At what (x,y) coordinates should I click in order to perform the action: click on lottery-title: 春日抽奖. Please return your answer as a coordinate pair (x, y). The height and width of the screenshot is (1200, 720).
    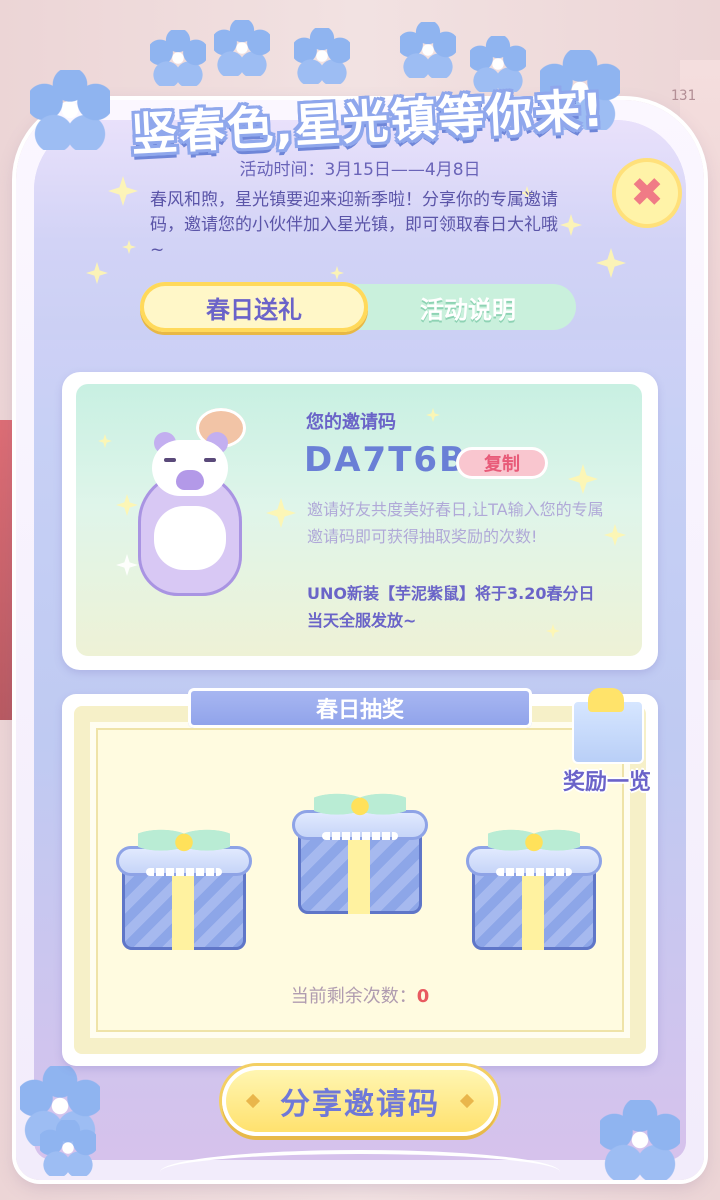
    Looking at the image, I should click on (360, 708).